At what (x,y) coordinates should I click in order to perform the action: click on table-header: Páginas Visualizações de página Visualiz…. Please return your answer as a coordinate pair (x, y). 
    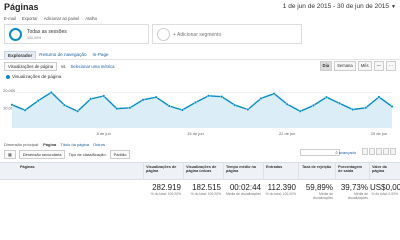
    Looking at the image, I should click on (200, 171).